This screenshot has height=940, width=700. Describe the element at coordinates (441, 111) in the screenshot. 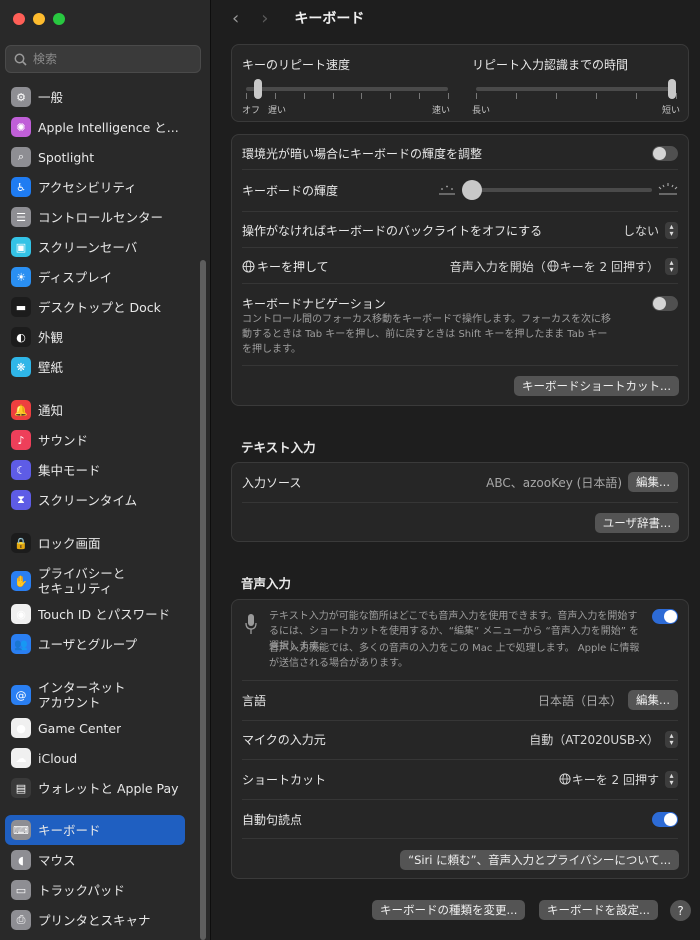

I see `rate-fast-label: 速い` at that location.